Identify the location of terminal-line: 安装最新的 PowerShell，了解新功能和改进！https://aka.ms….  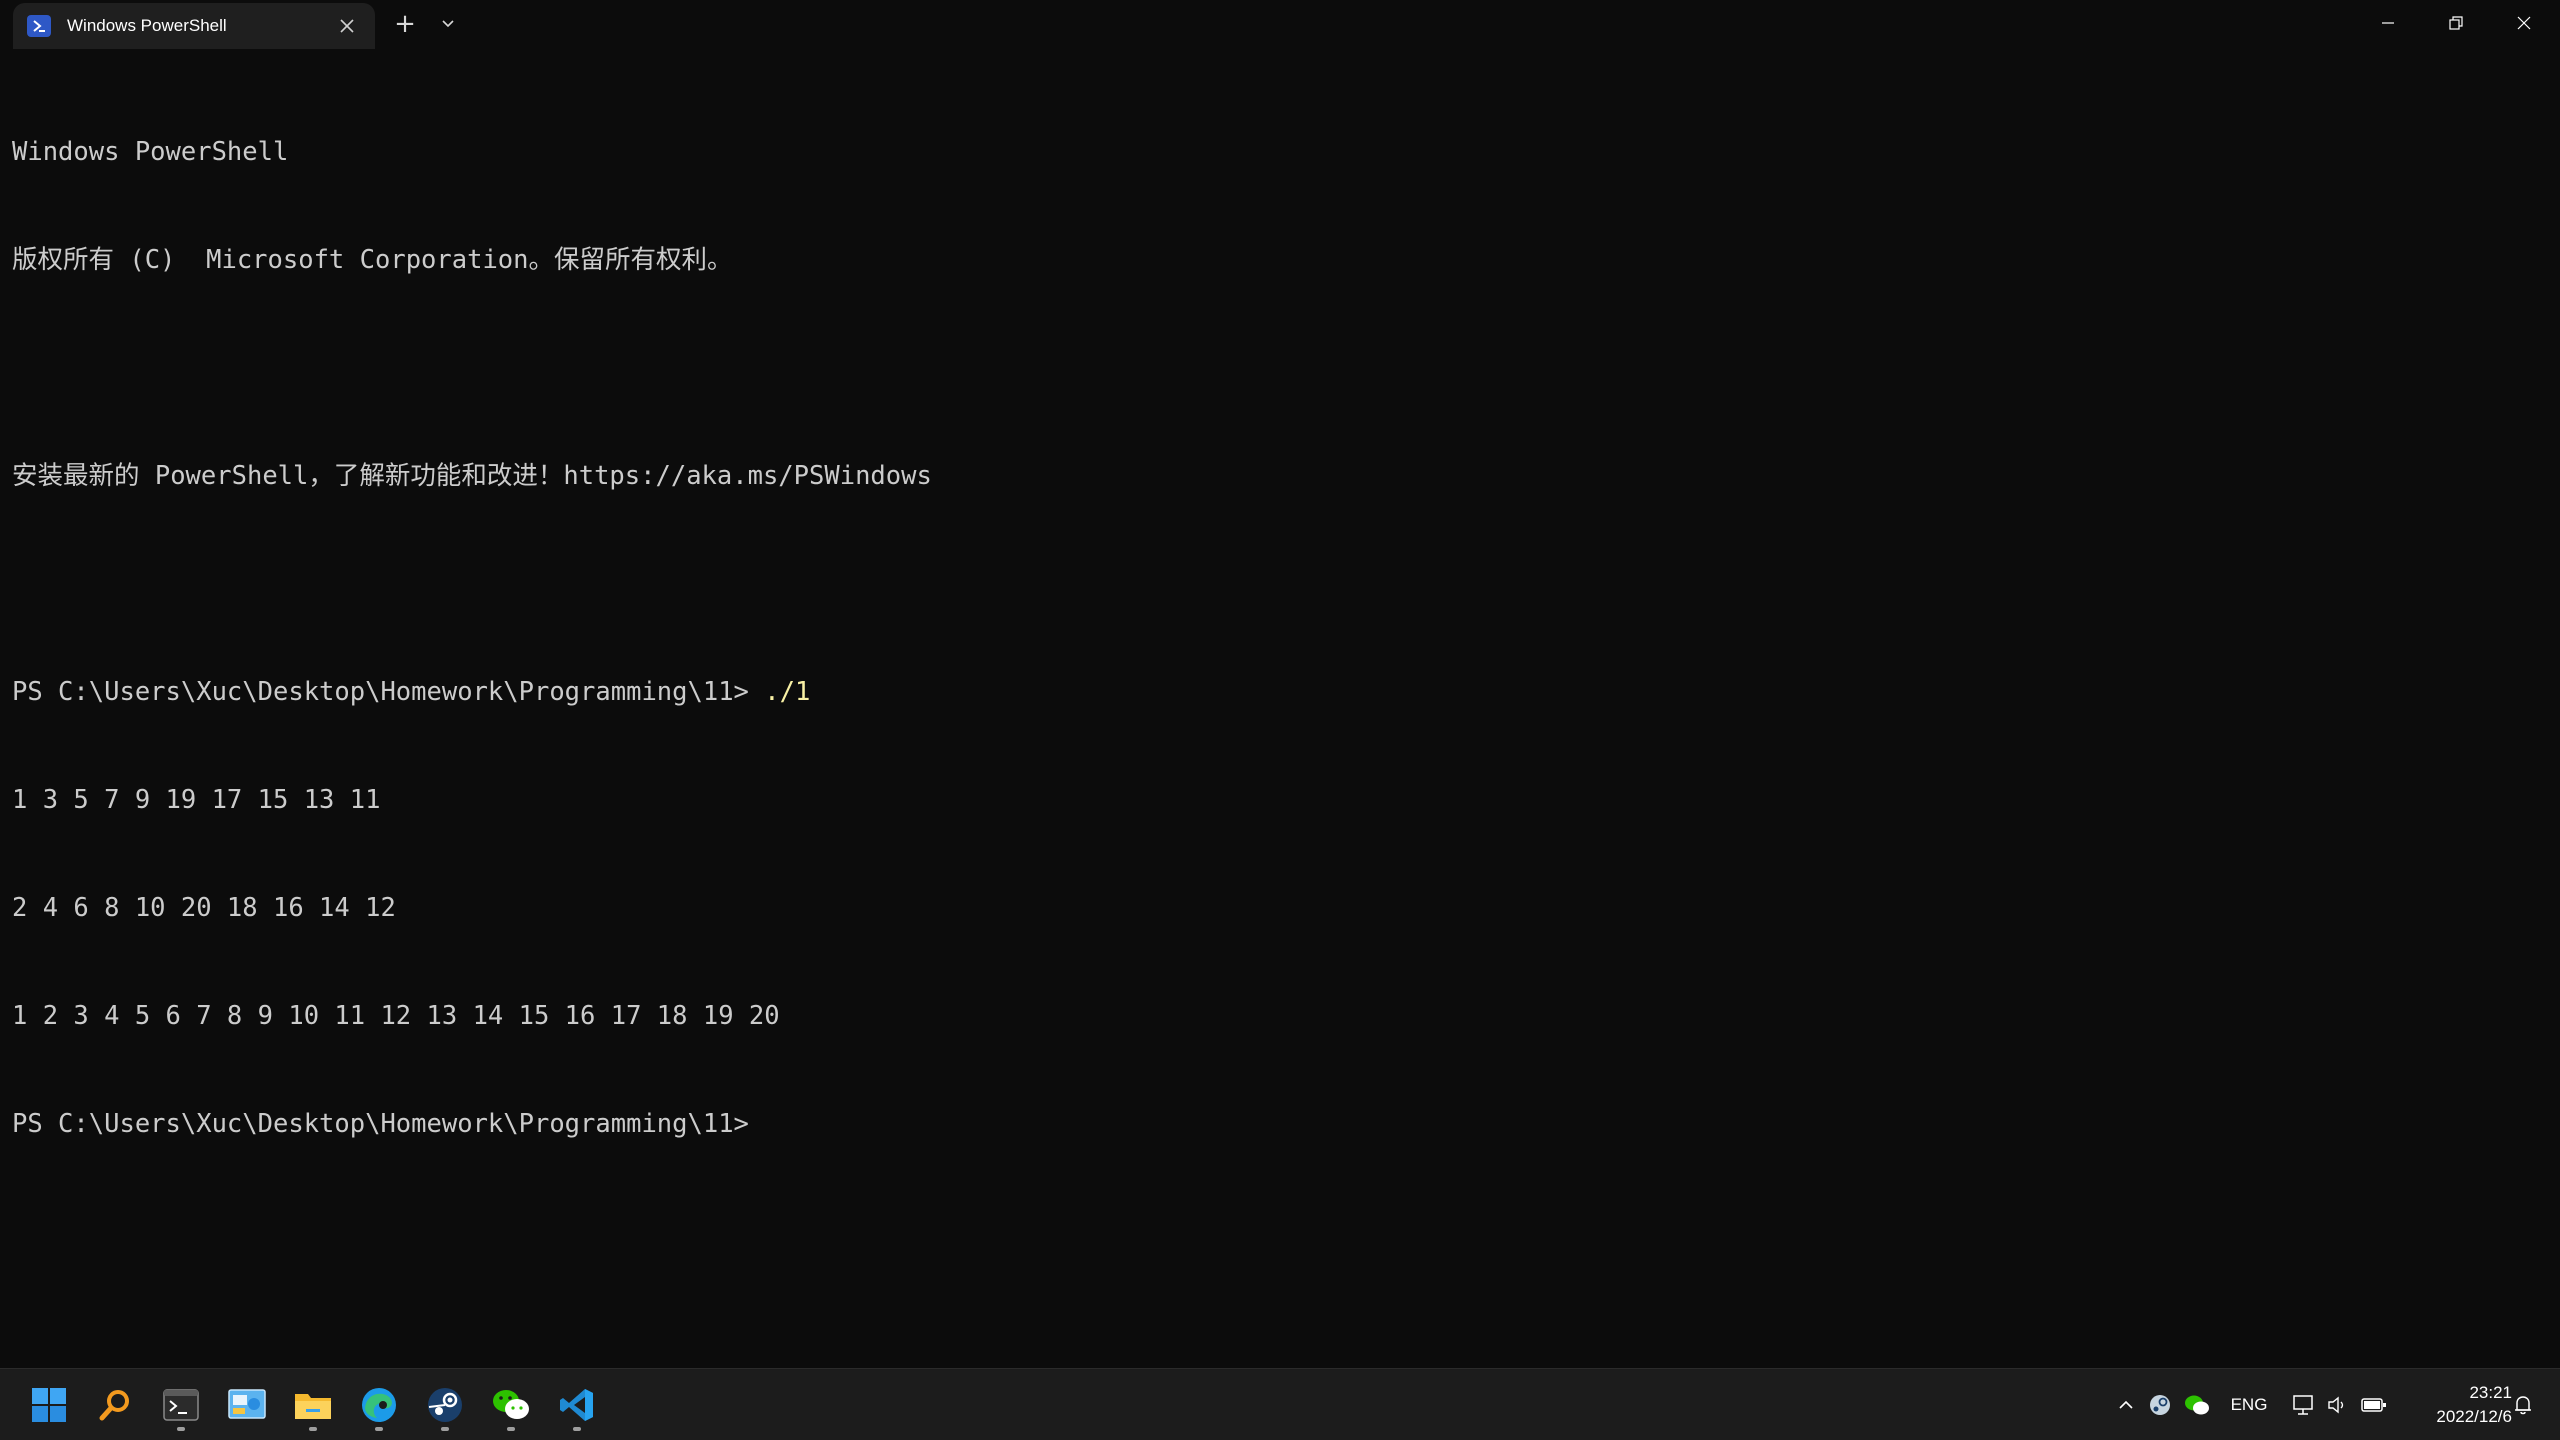
(472, 476).